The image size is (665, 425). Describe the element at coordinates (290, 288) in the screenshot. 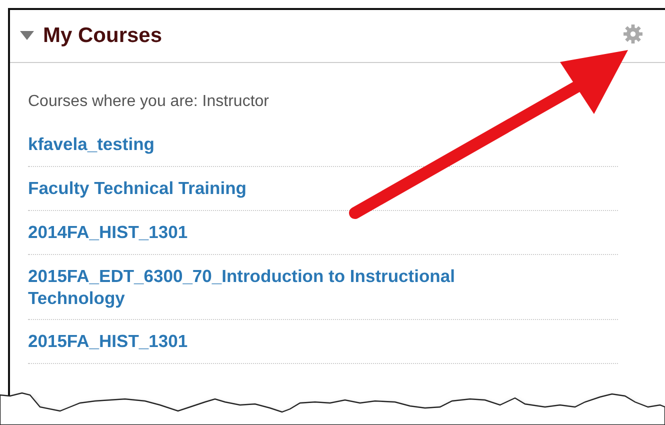

I see `course-link: 2015FA_EDT_6300_70_Introduction to Instructional Technology` at that location.